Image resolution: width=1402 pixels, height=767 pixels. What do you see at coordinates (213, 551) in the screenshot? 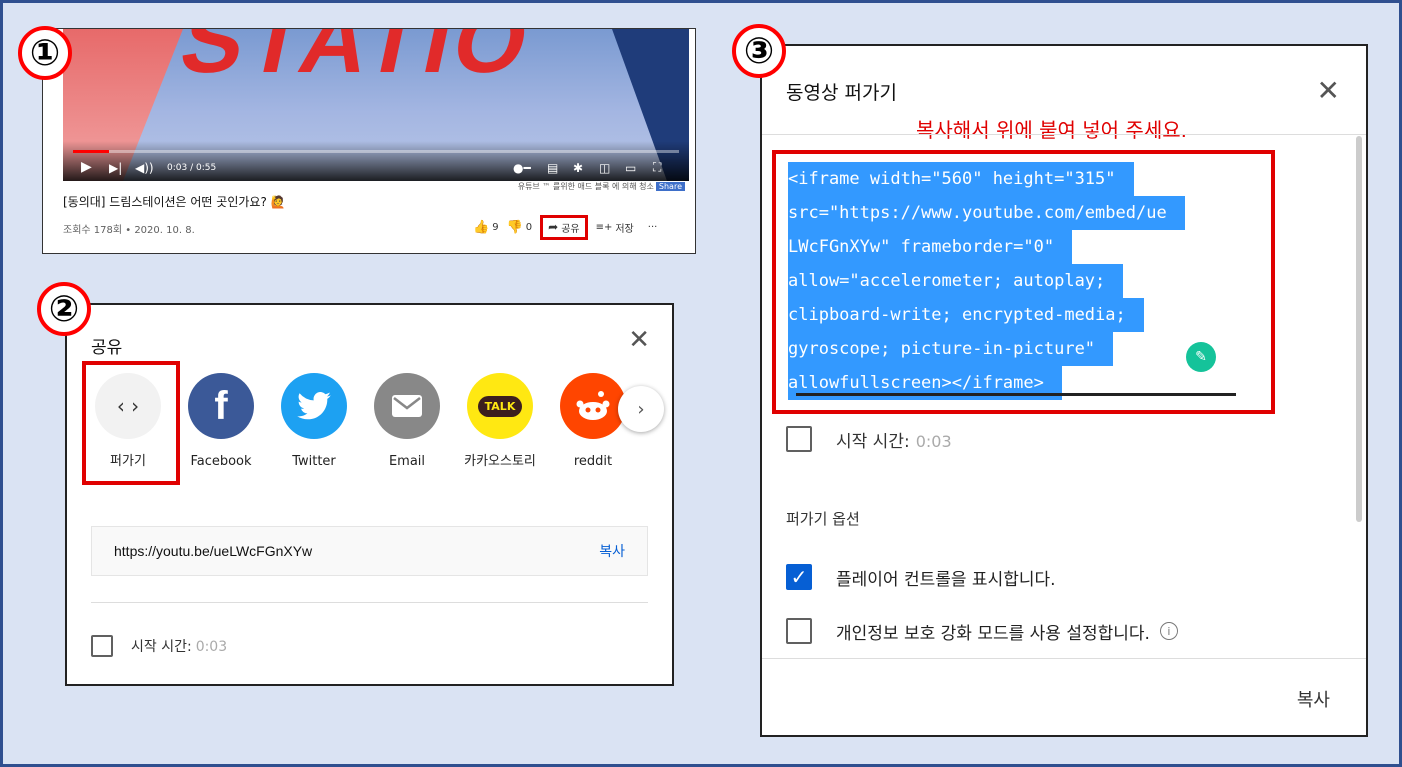
I see `share-url: https://youtu.be/ueLWcFGnXYw` at bounding box center [213, 551].